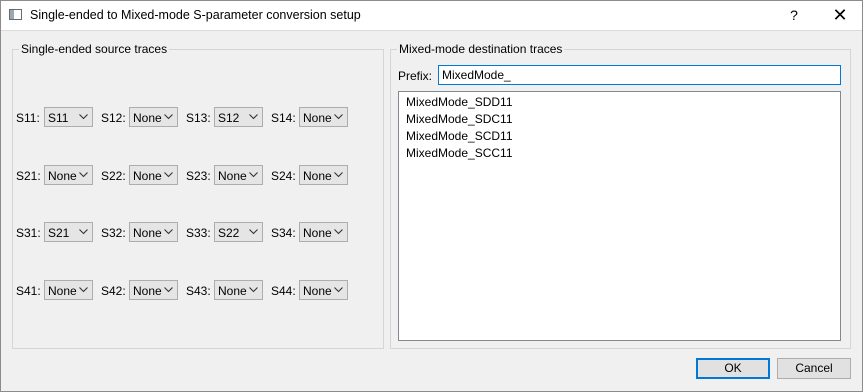  I want to click on source-trace-label: S13:, so click(198, 118).